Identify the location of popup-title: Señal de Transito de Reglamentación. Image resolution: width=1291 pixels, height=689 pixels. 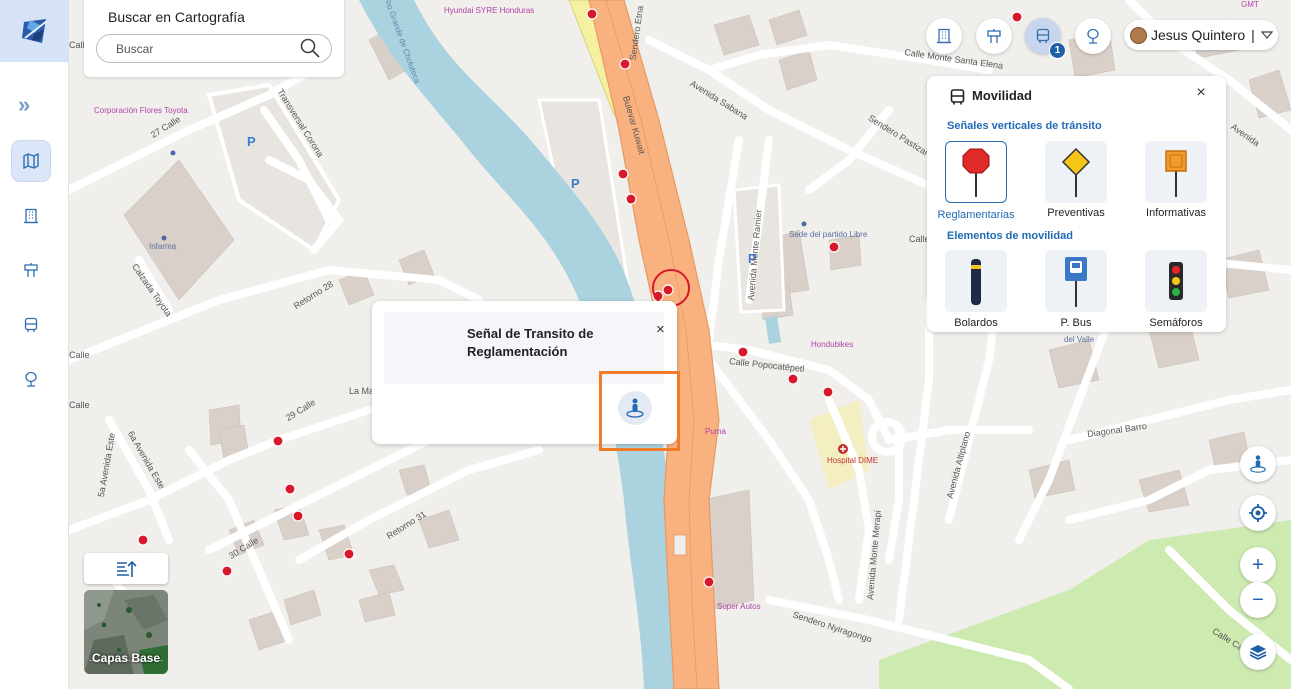
(530, 342).